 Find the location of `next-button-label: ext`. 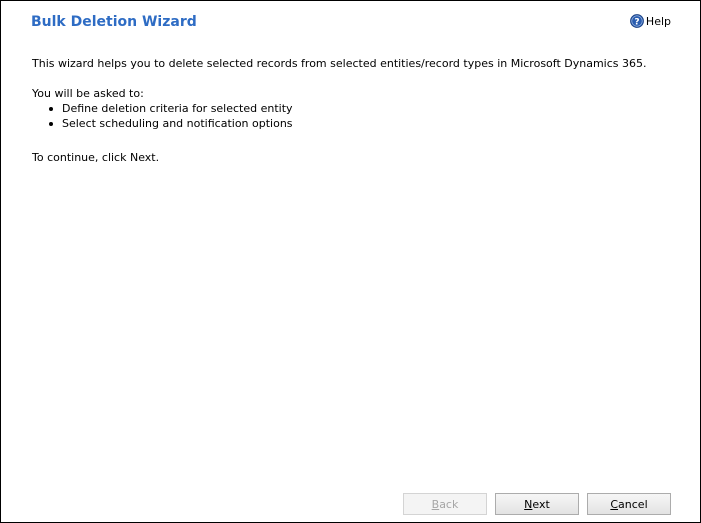

next-button-label: ext is located at coordinates (541, 504).